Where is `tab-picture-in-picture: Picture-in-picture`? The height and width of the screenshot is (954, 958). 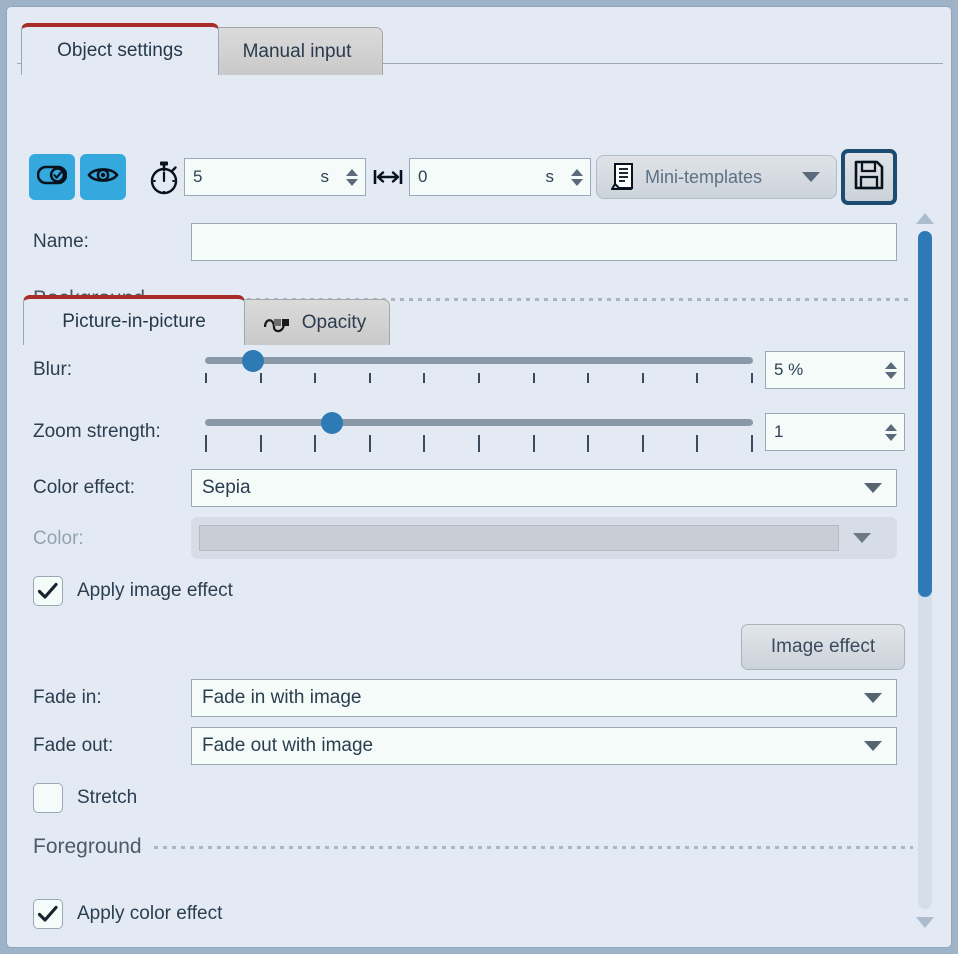 tab-picture-in-picture: Picture-in-picture is located at coordinates (134, 320).